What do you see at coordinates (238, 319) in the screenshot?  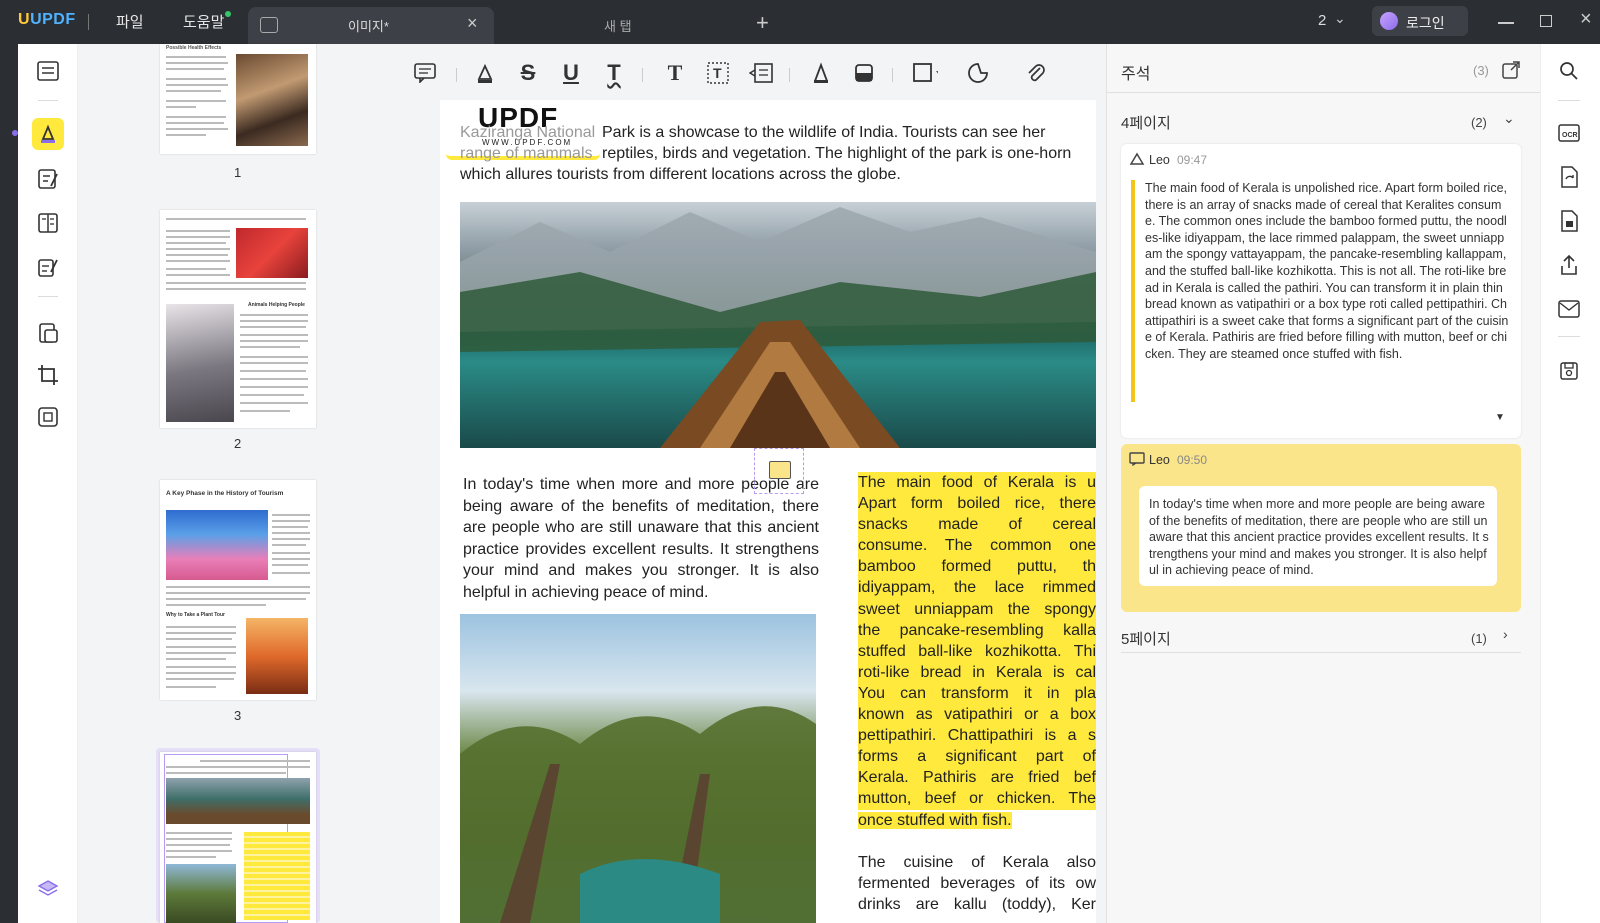 I see `thumbnail-page-2: Animals Helping People` at bounding box center [238, 319].